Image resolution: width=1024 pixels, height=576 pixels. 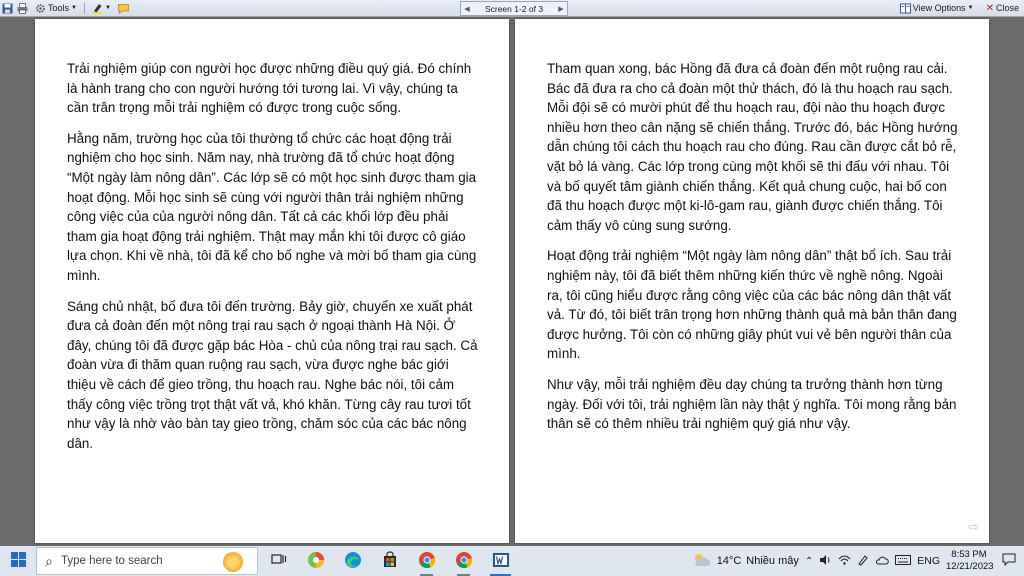 I want to click on next-page-arrow-icon: ⇨, so click(x=973, y=527).